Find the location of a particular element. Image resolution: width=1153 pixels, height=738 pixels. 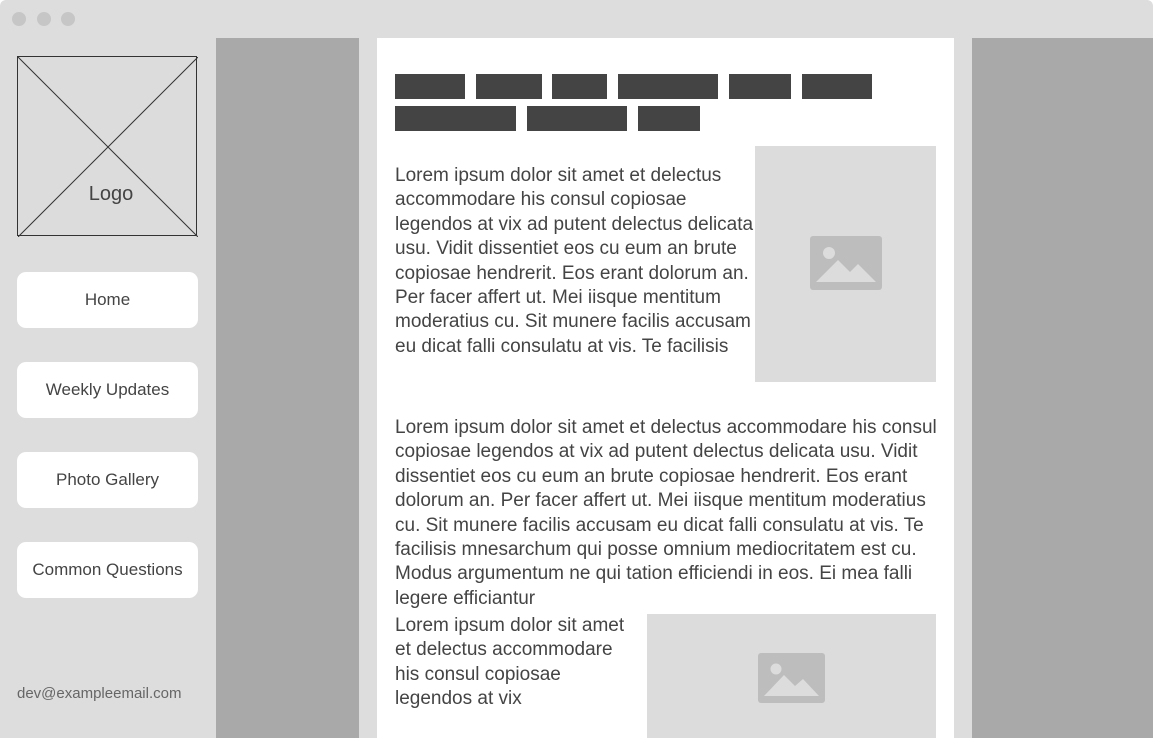

left-gutter is located at coordinates (287, 388).